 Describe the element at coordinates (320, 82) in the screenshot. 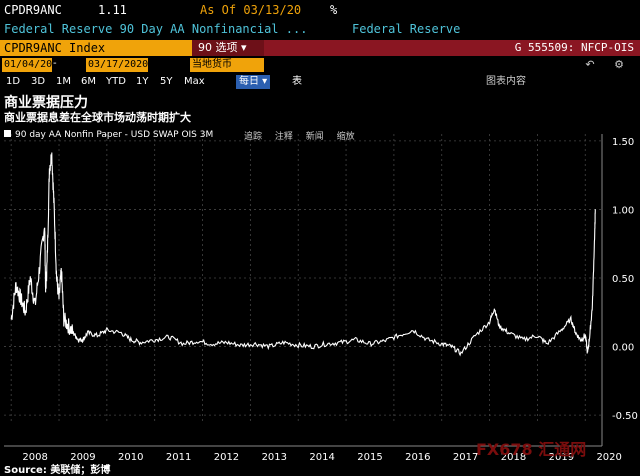

I see `toolbar: 1D 3D 1M 6M YTD 1Y 5Y Max 每日 ▾ 表 图表内容` at that location.